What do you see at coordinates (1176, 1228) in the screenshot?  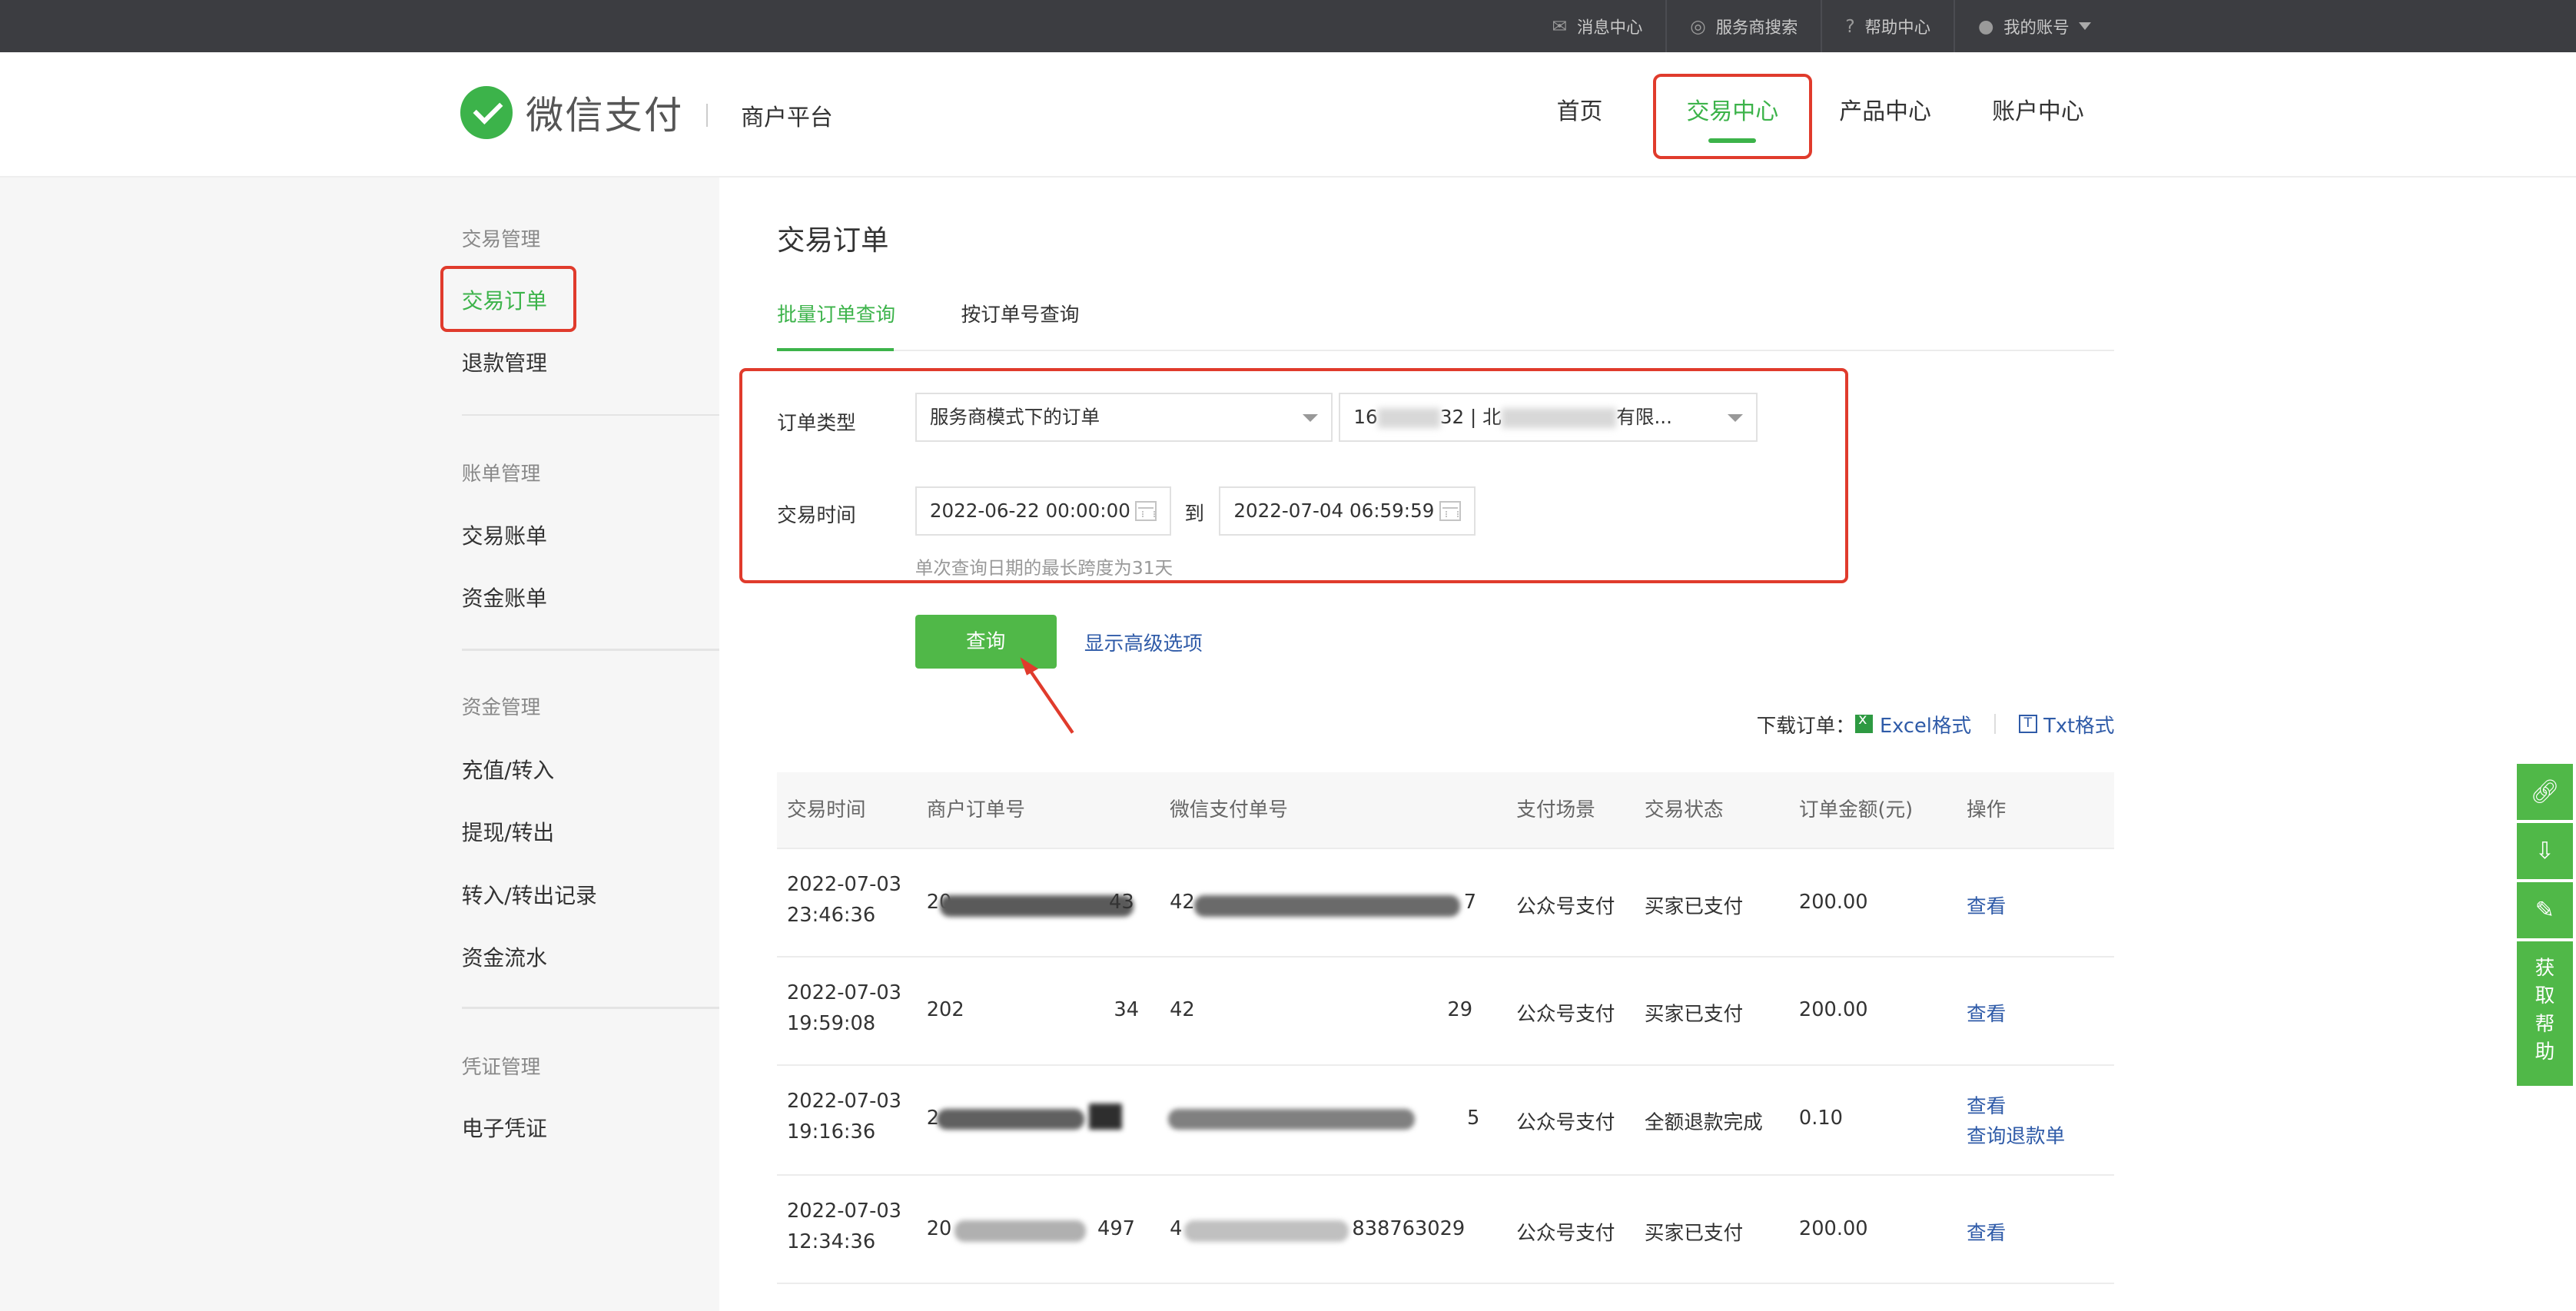 I see `wx-order-no-start: 4` at bounding box center [1176, 1228].